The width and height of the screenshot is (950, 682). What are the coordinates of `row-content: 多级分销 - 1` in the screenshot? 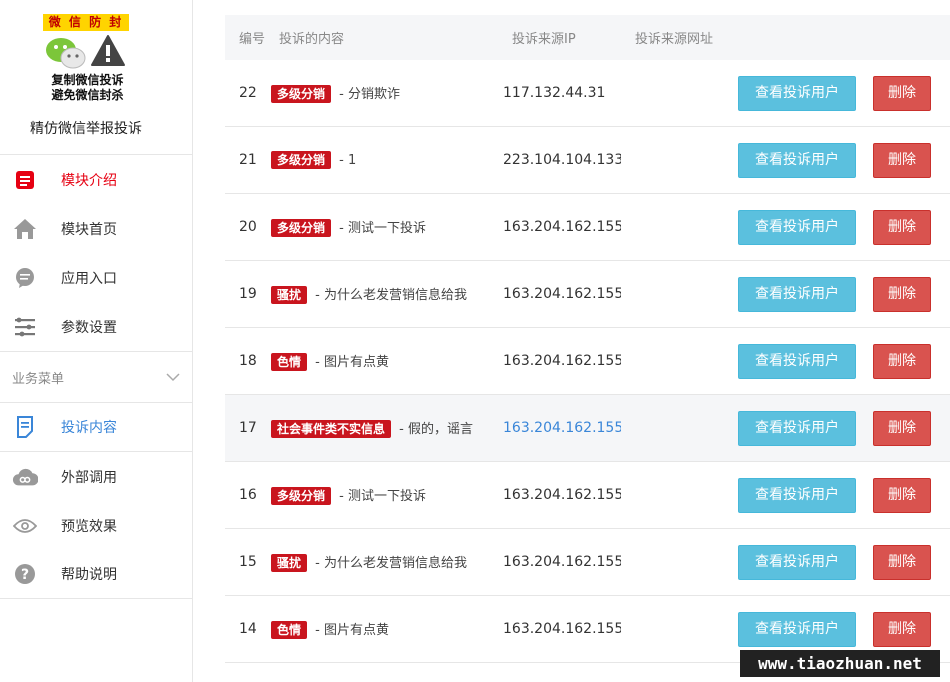 It's located at (387, 160).